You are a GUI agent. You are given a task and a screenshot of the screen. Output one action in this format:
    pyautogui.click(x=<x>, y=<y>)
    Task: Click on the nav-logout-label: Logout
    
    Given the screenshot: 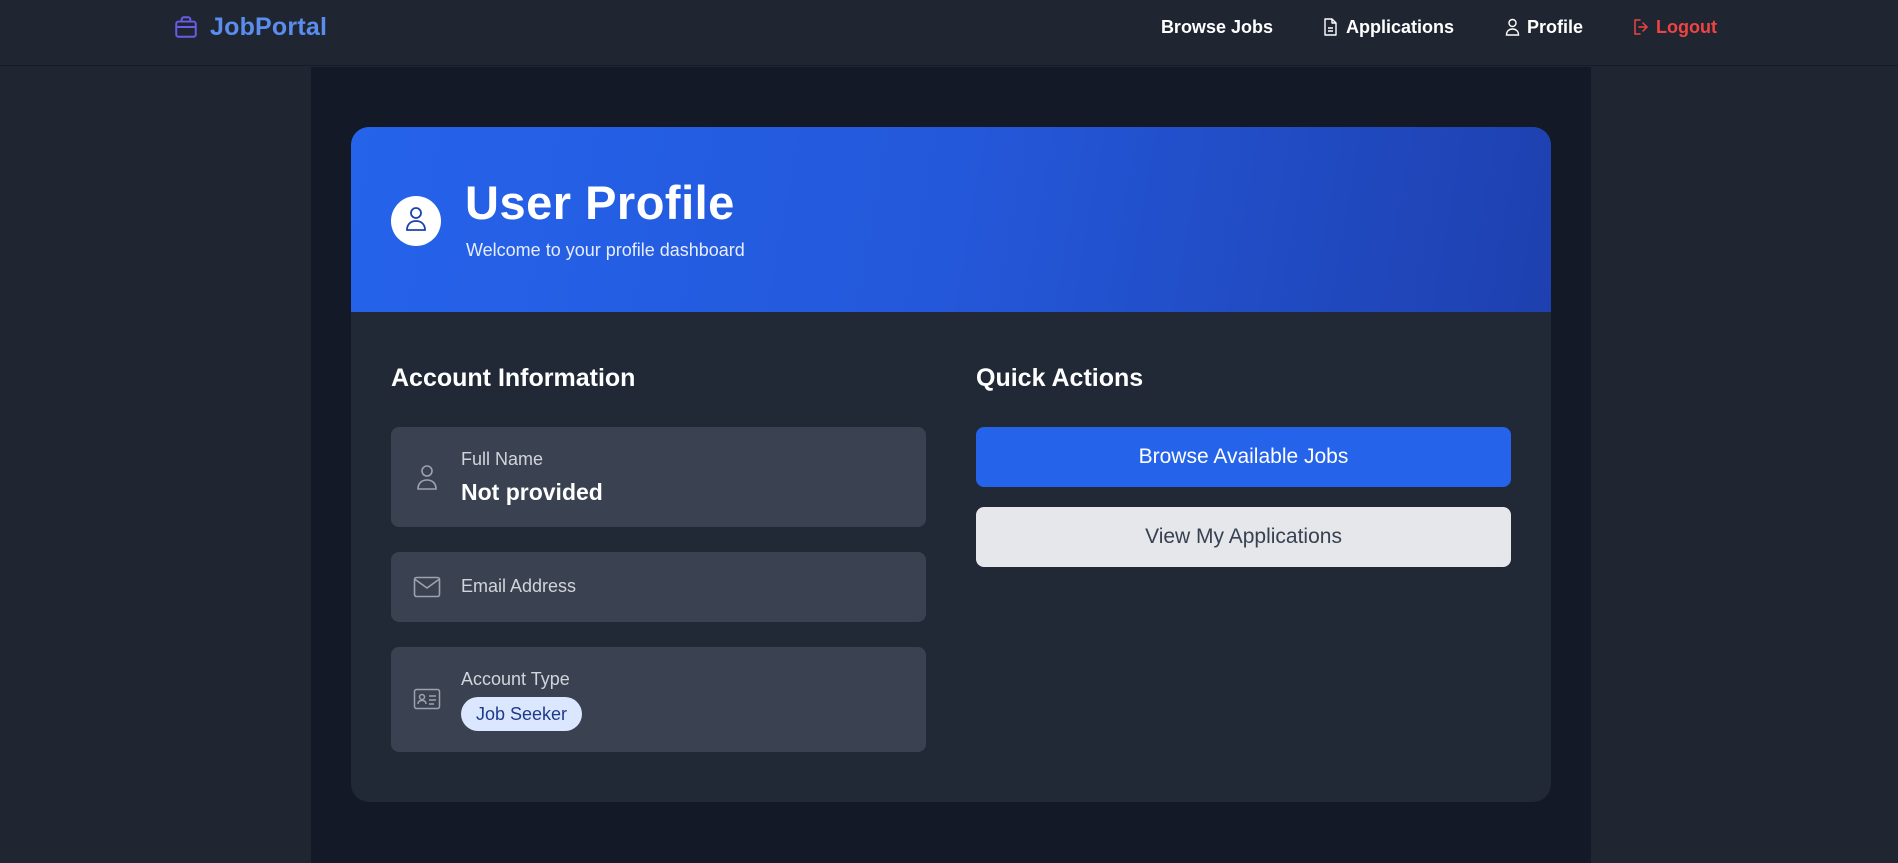 What is the action you would take?
    pyautogui.click(x=1686, y=26)
    